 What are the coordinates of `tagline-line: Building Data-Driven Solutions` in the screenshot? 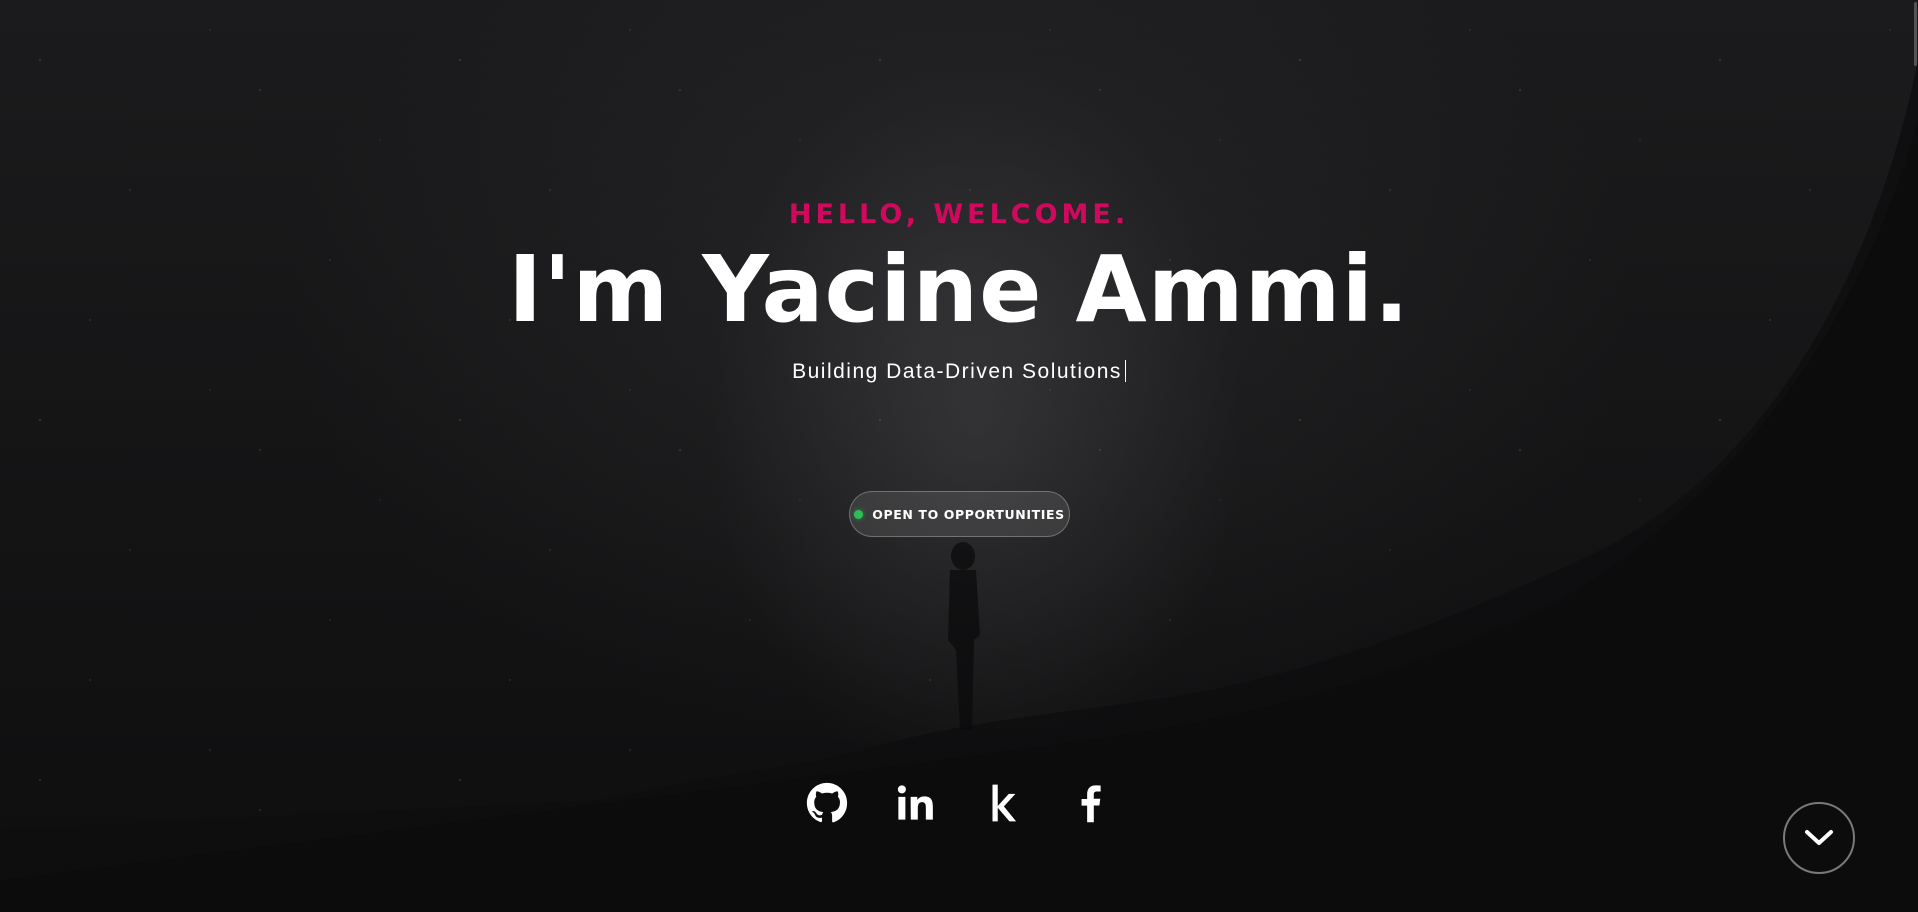 It's located at (959, 372).